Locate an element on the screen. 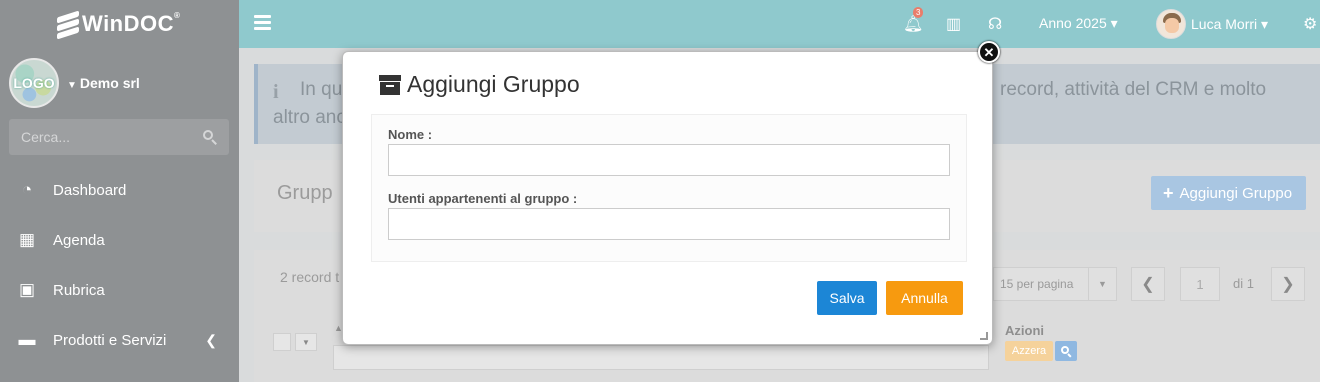  reset-filter-button: Azzera is located at coordinates (1029, 351).